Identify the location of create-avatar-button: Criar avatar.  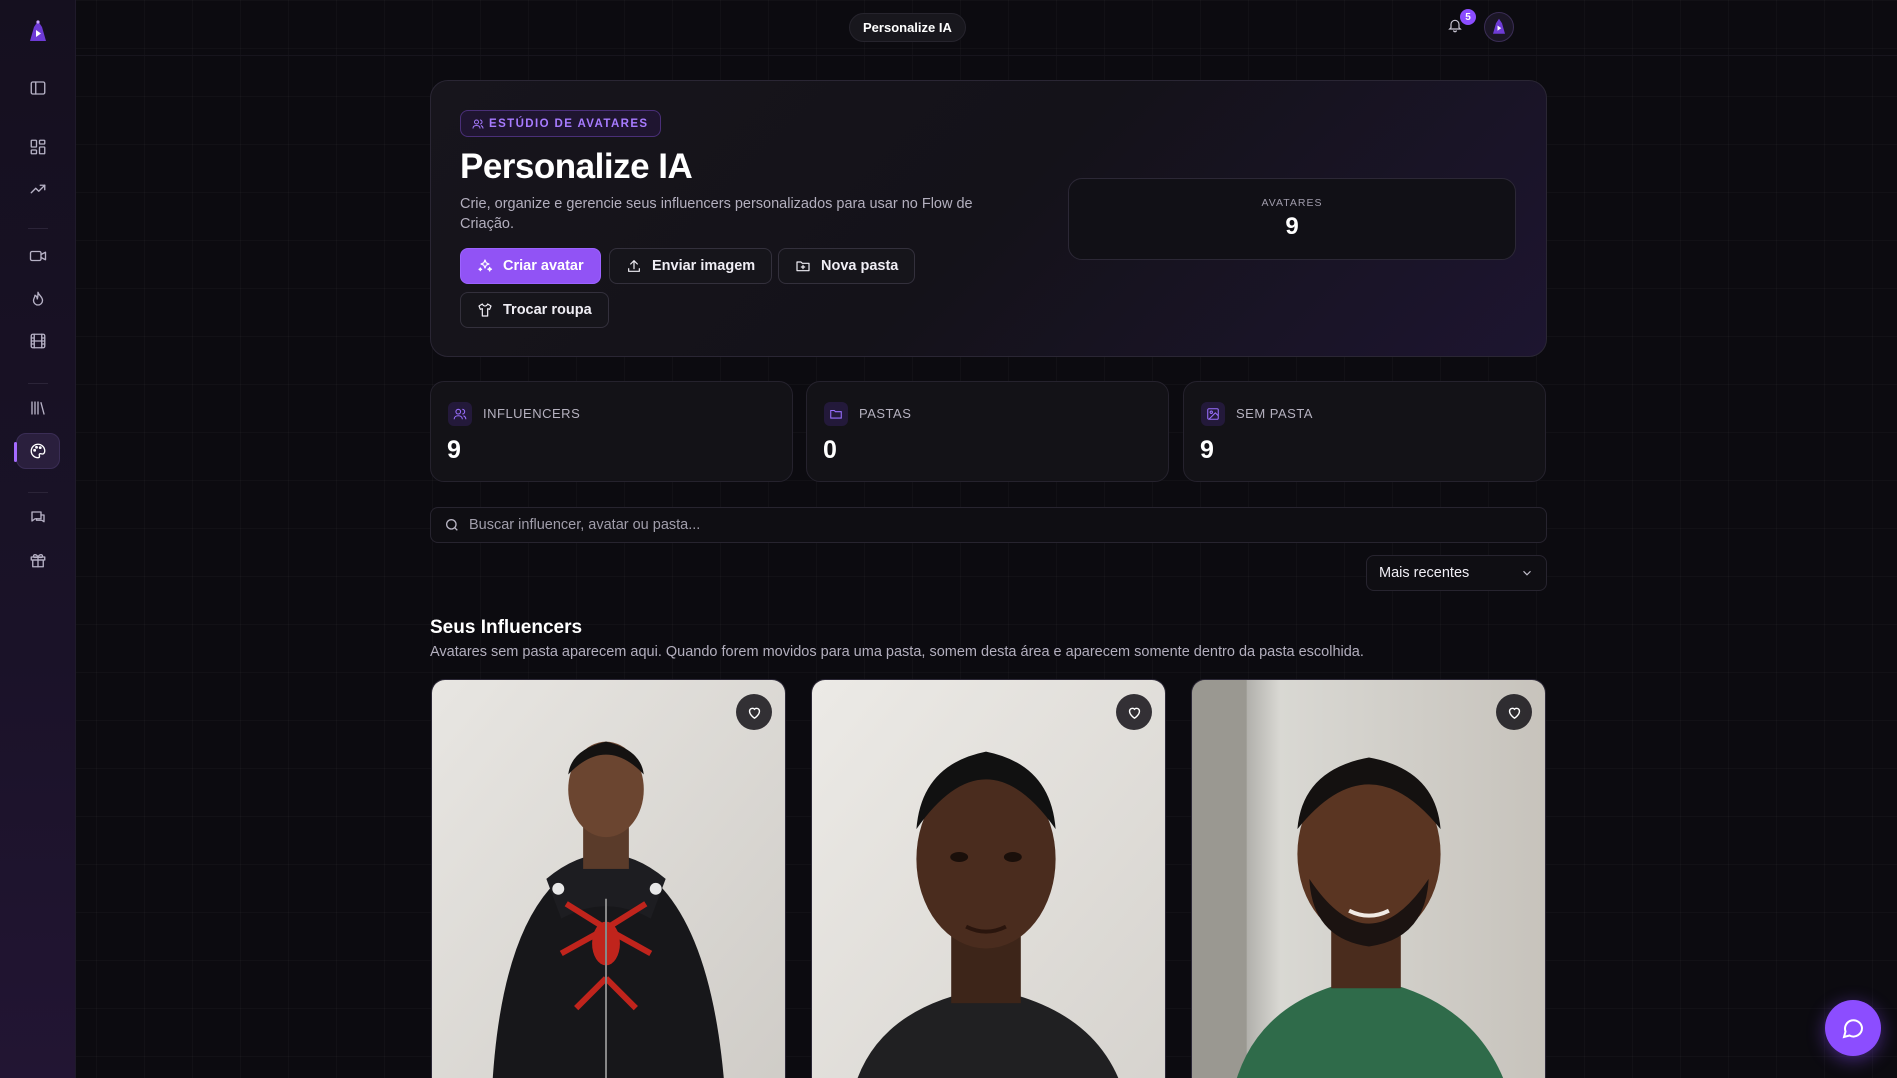
(530, 266).